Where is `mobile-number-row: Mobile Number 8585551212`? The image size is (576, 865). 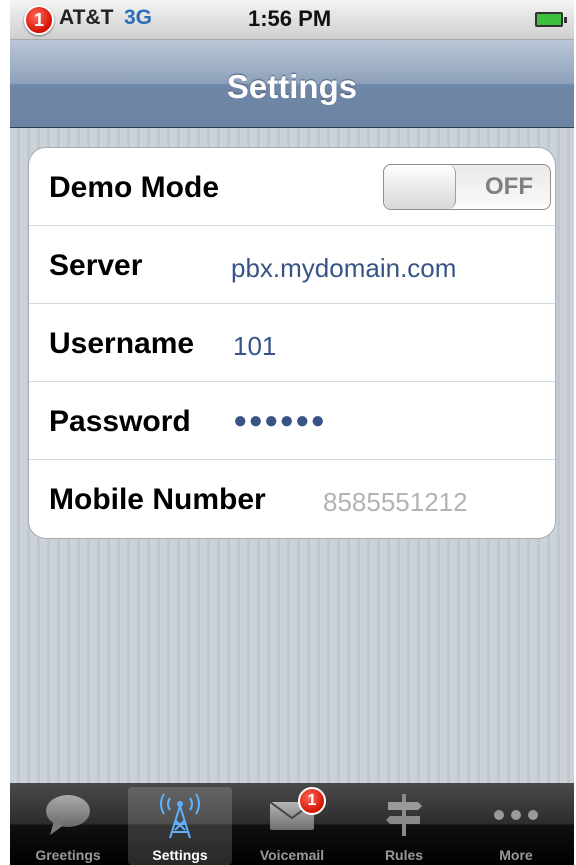
mobile-number-row: Mobile Number 8585551212 is located at coordinates (292, 499).